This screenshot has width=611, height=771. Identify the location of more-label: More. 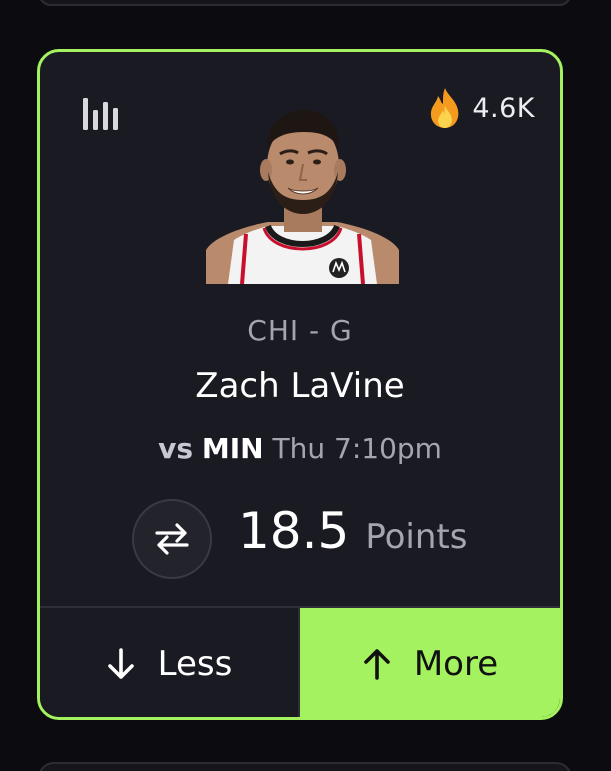
(456, 663).